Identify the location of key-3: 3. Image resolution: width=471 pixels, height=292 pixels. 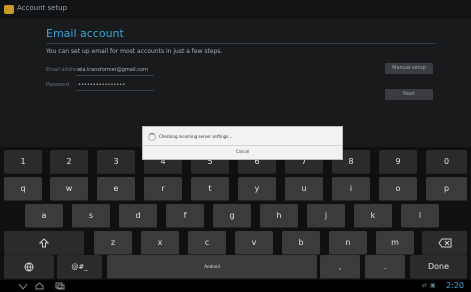
(116, 162).